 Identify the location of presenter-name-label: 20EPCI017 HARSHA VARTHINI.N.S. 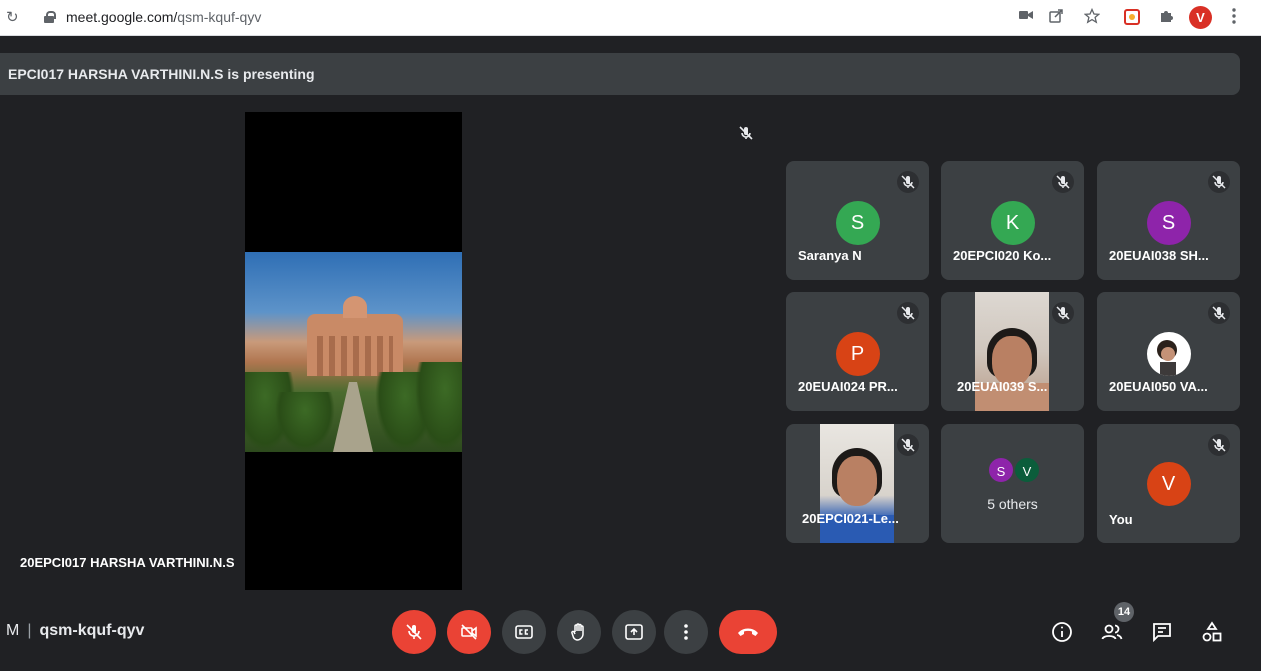
(127, 562).